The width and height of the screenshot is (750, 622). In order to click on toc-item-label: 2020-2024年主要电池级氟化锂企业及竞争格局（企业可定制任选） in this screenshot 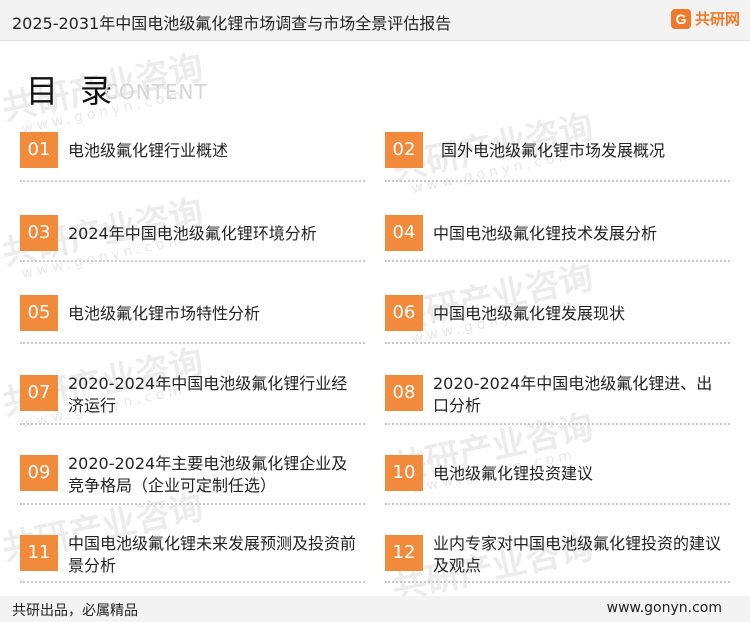, I will do `click(208, 474)`.